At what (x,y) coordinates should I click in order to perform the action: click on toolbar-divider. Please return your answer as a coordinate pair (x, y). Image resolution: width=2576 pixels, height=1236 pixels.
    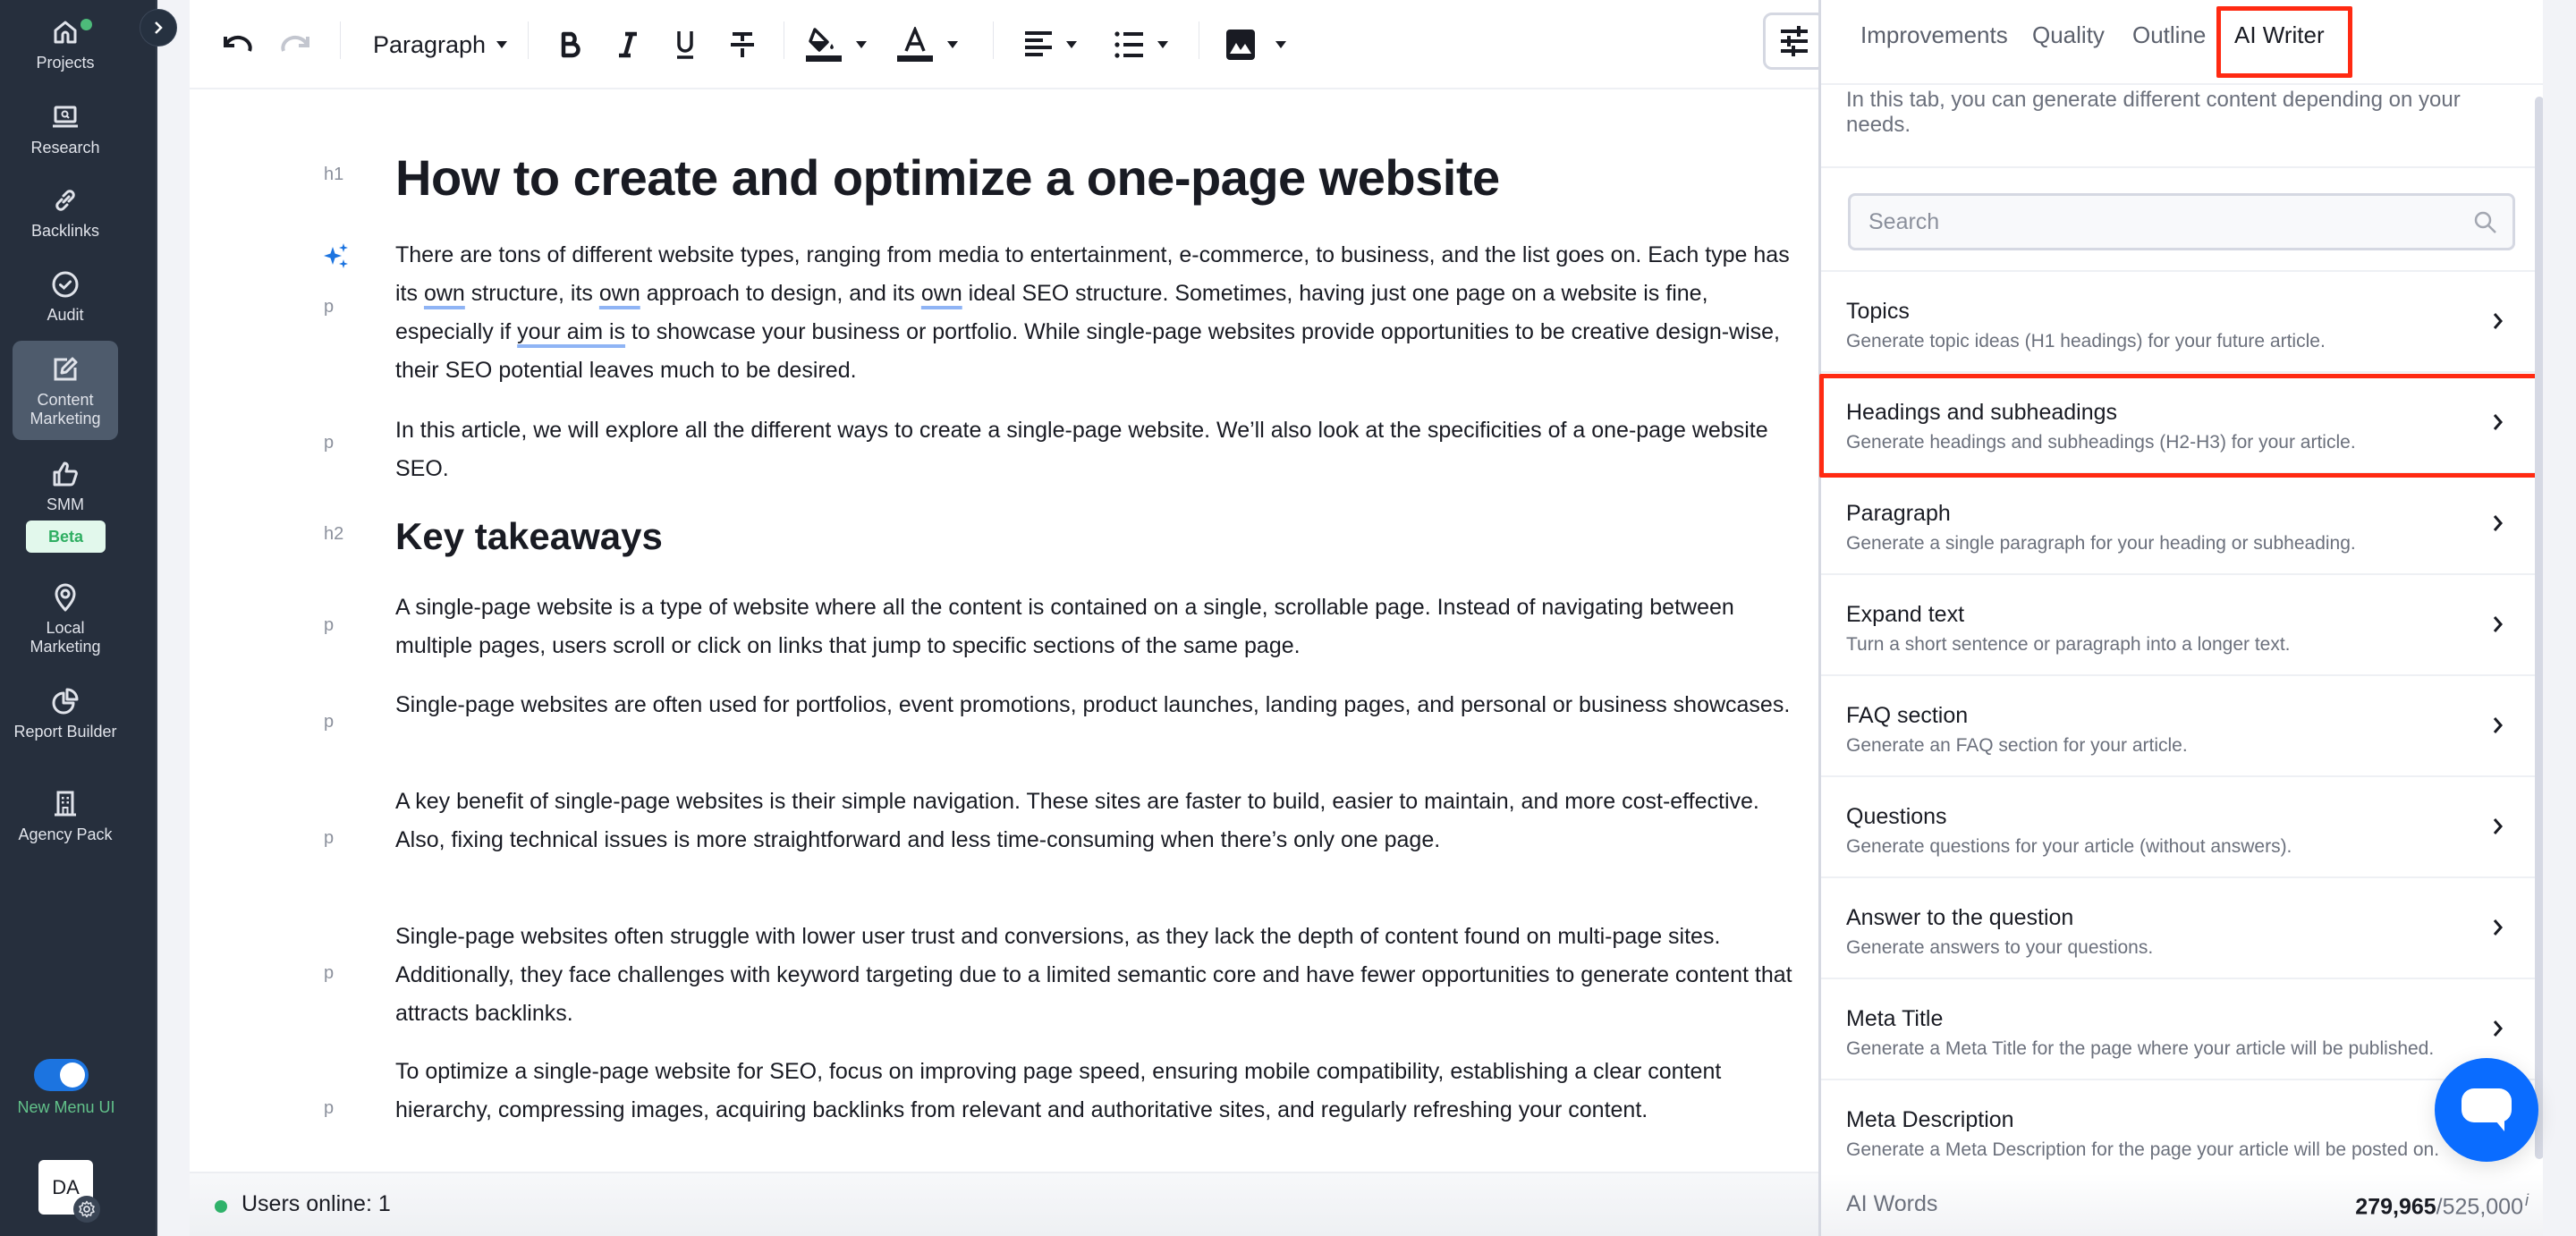
    Looking at the image, I should click on (340, 40).